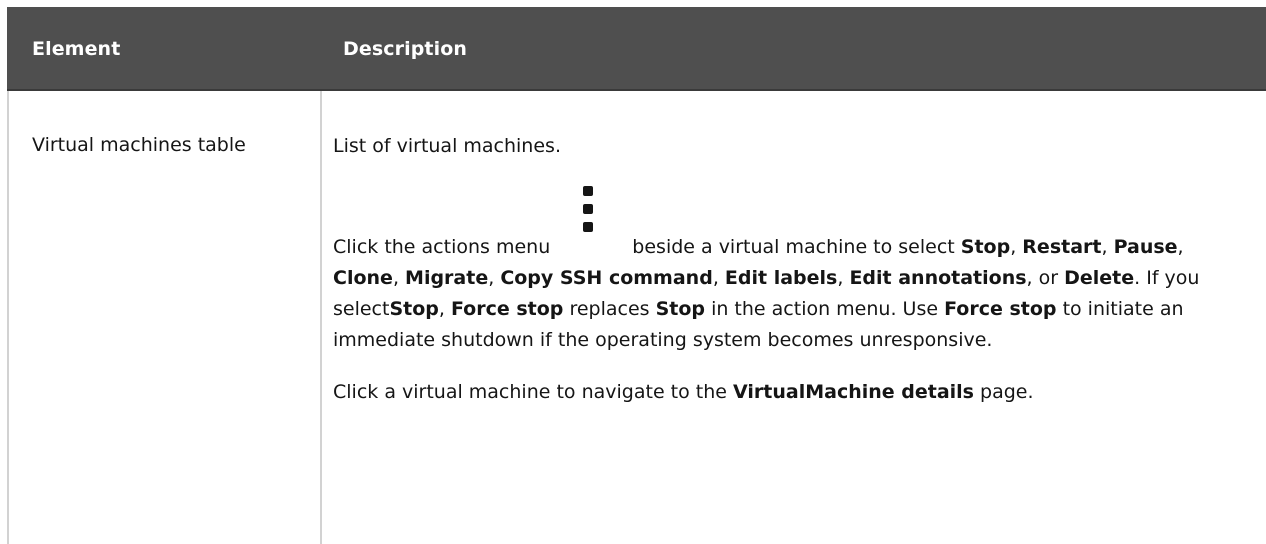 The image size is (1266, 544). What do you see at coordinates (447, 278) in the screenshot?
I see `action-migrate: Migrate` at bounding box center [447, 278].